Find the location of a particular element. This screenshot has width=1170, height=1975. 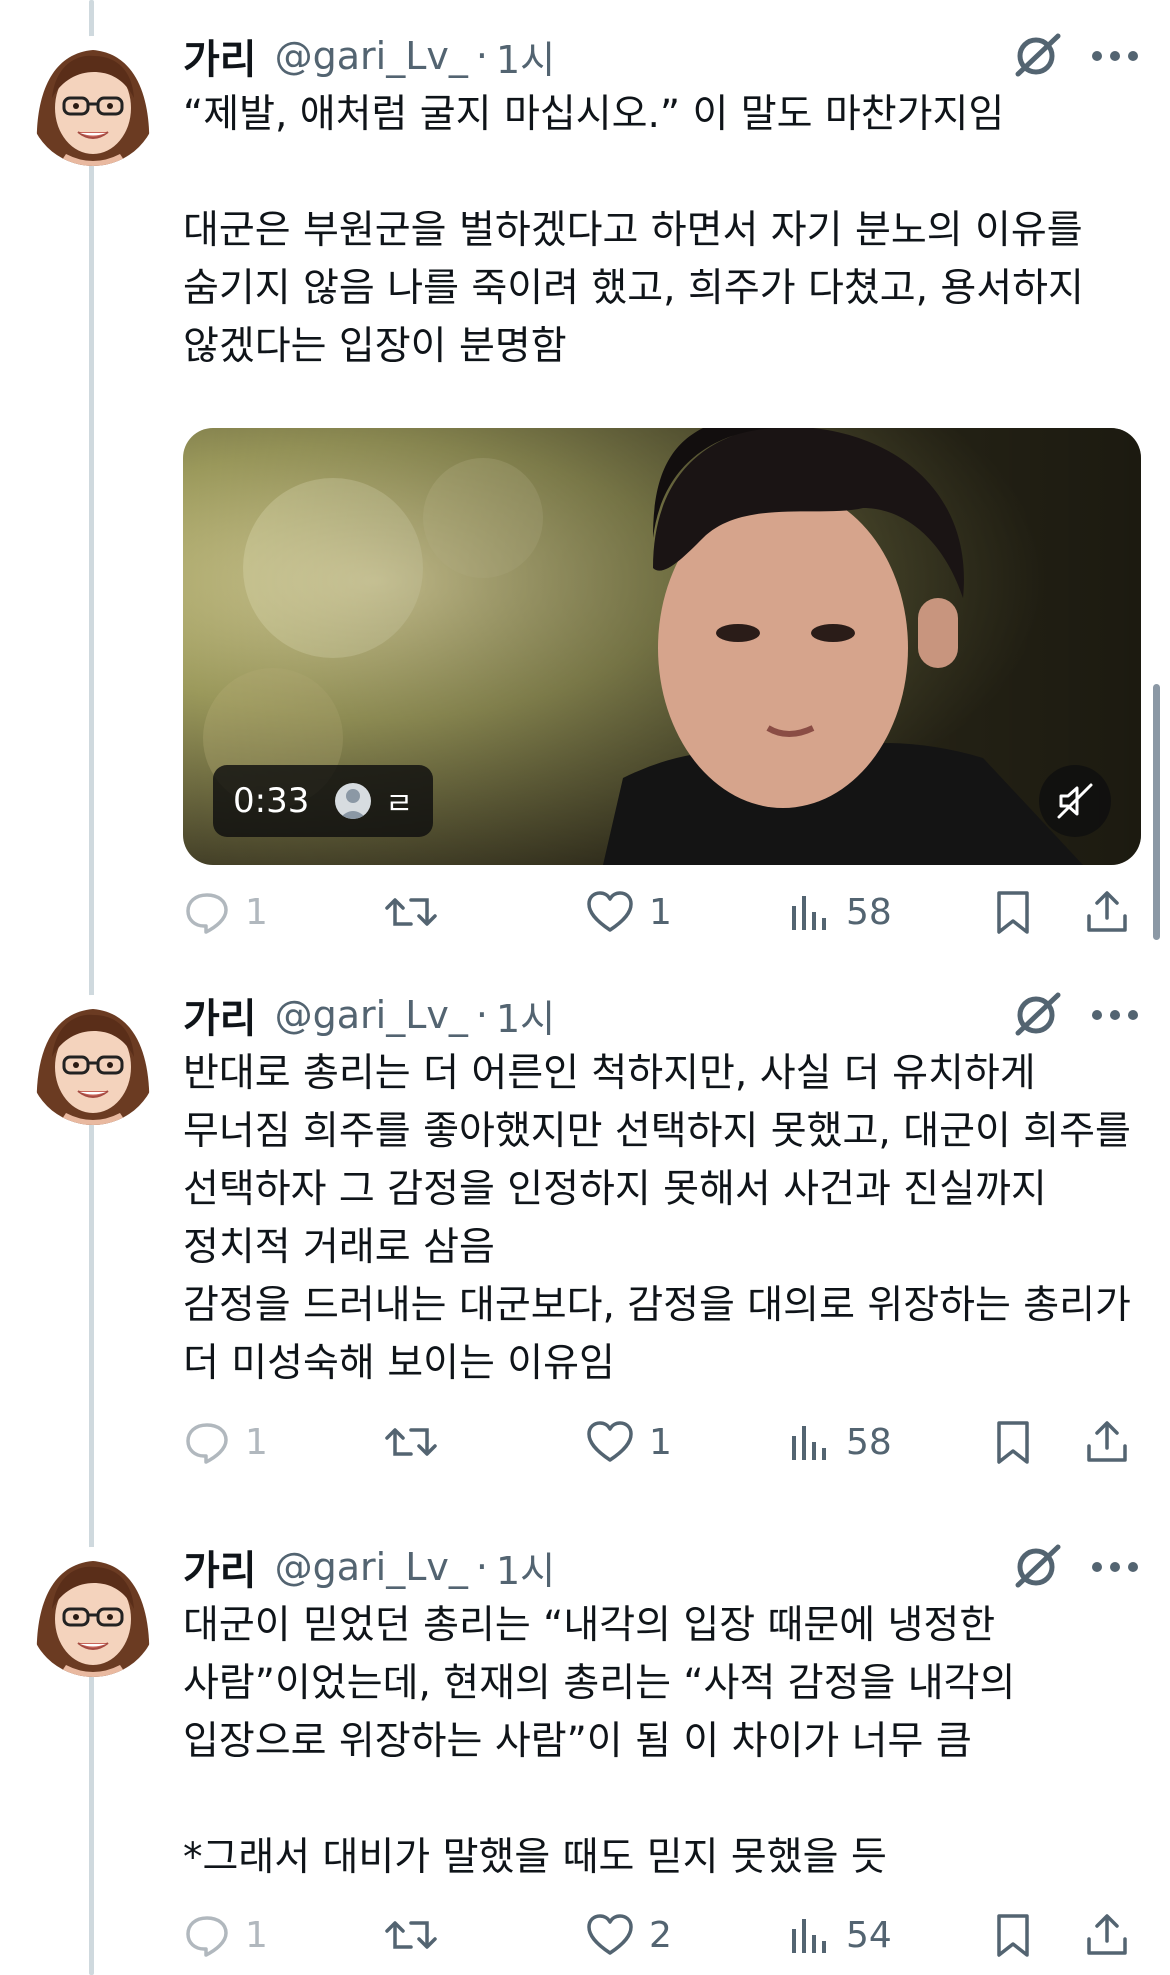

like-count: 2 is located at coordinates (660, 1935).